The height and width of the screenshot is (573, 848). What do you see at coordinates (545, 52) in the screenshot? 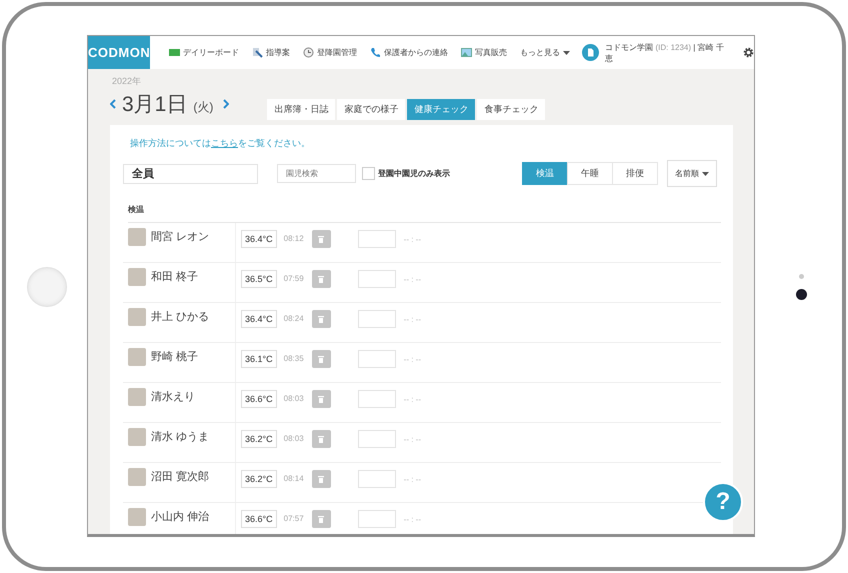
I see `nav-link: もっと見る` at bounding box center [545, 52].